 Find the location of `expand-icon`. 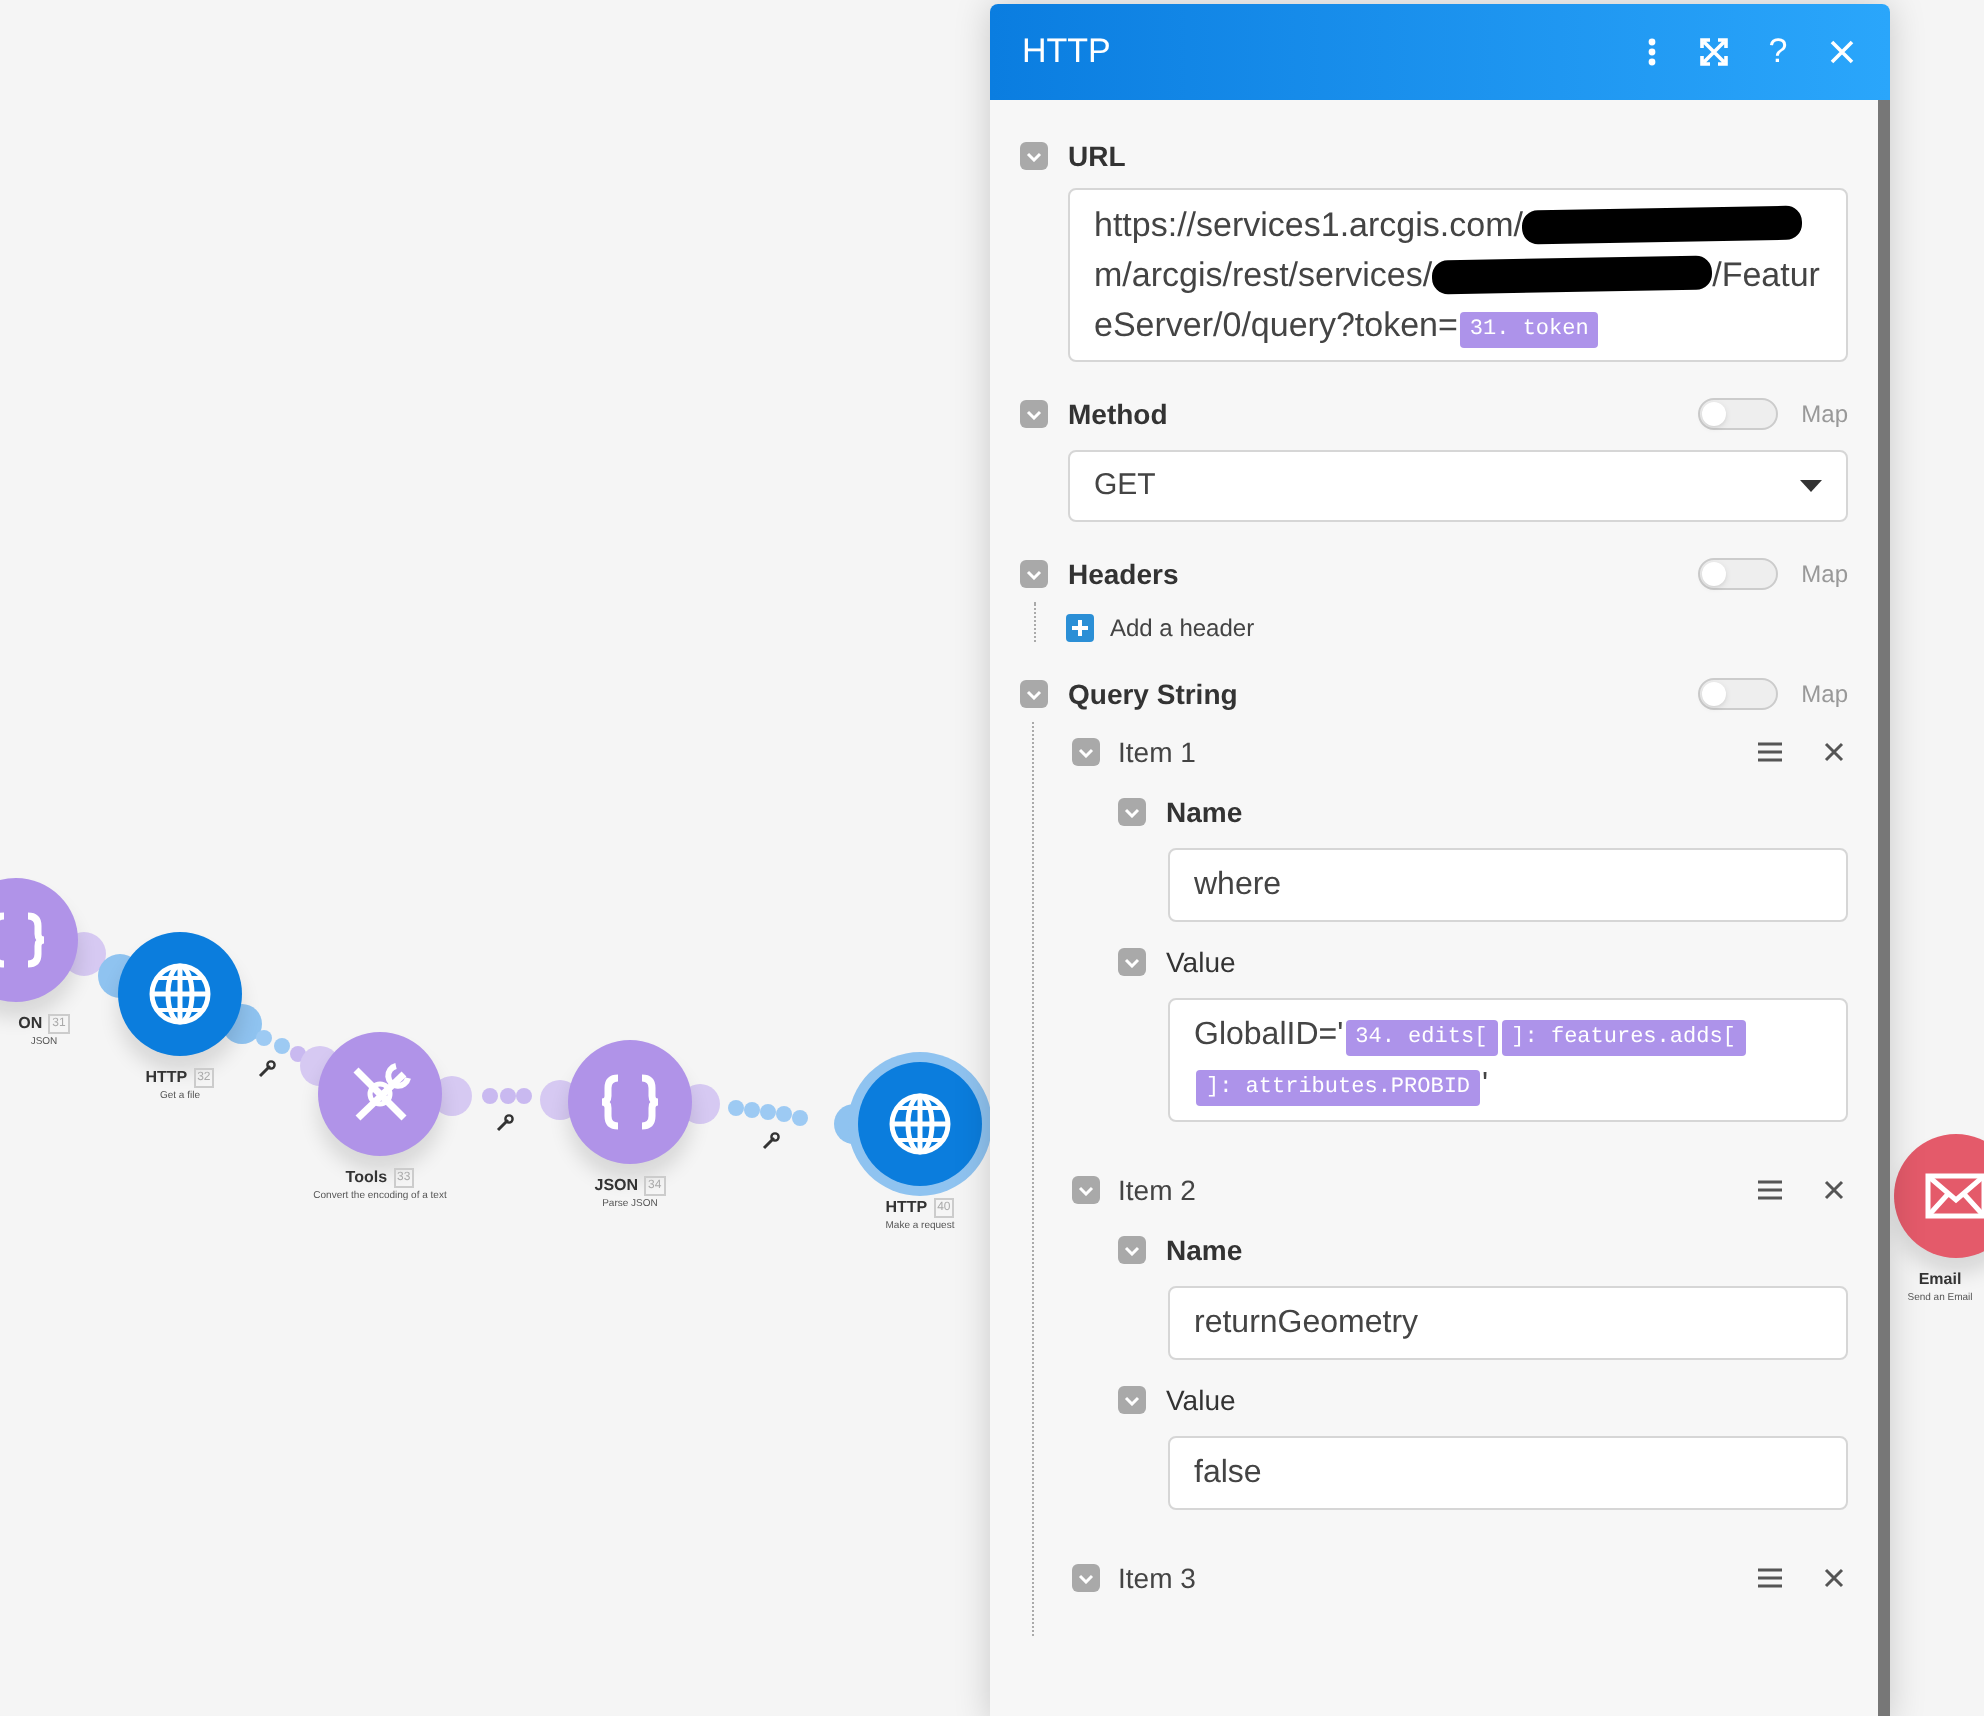

expand-icon is located at coordinates (1714, 52).